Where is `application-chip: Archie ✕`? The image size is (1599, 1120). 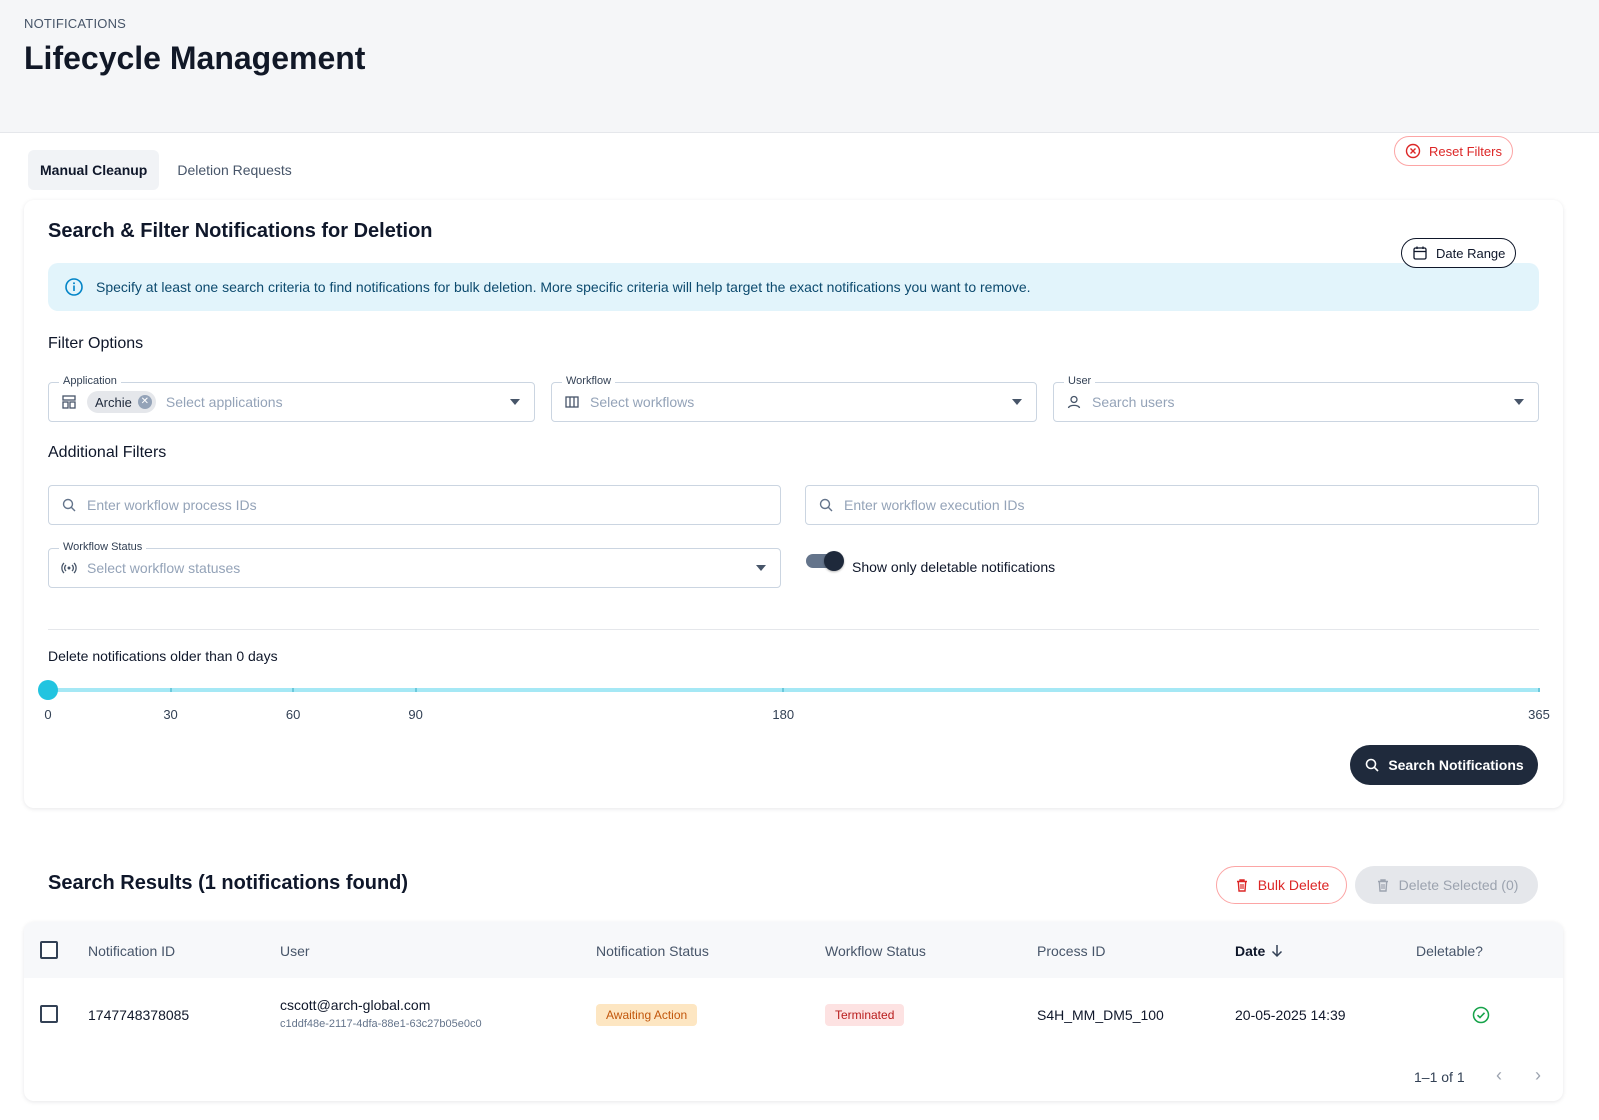 application-chip: Archie ✕ is located at coordinates (121, 402).